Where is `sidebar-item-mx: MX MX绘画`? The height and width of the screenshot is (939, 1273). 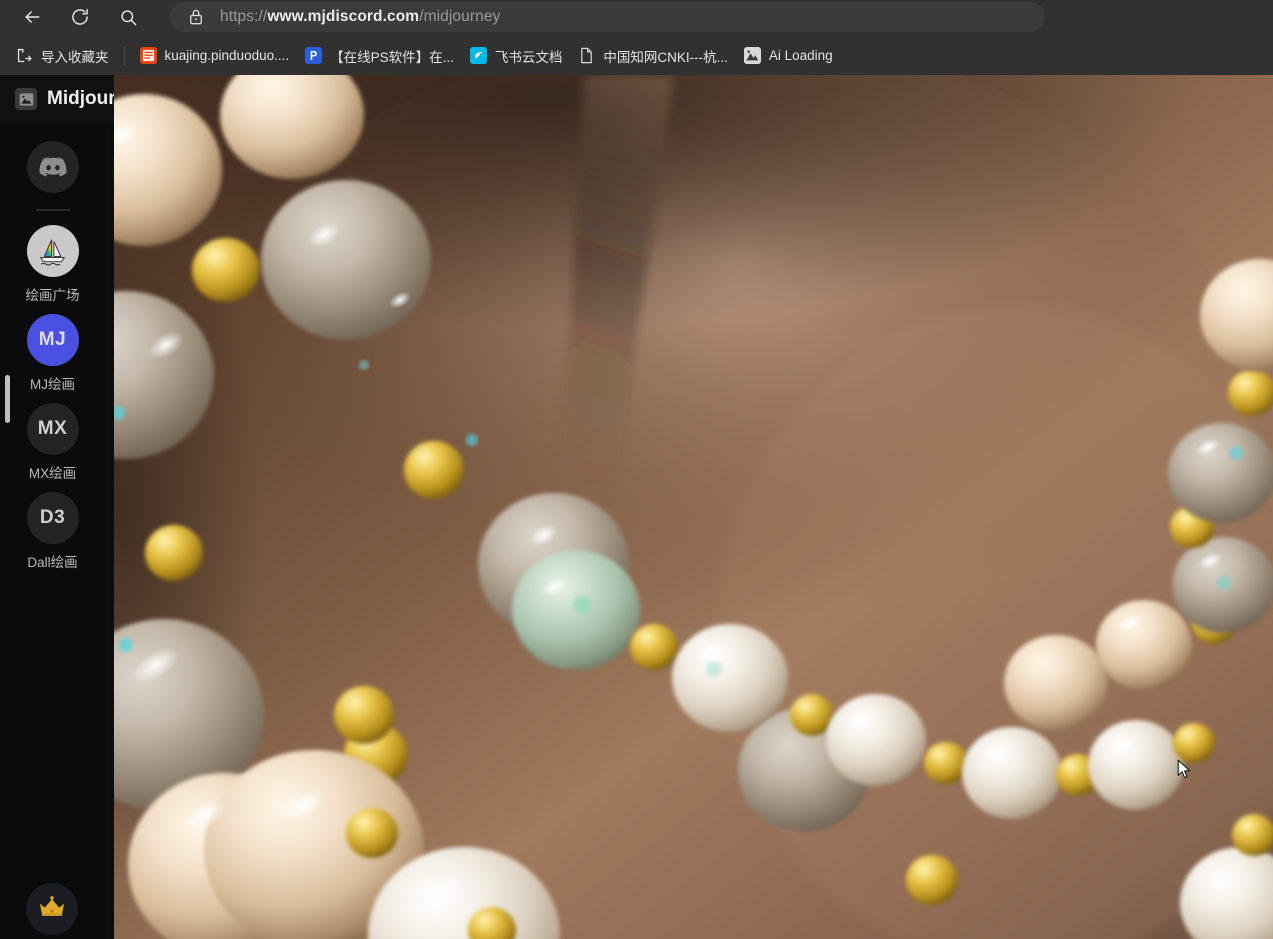 sidebar-item-mx: MX MX绘画 is located at coordinates (52, 442).